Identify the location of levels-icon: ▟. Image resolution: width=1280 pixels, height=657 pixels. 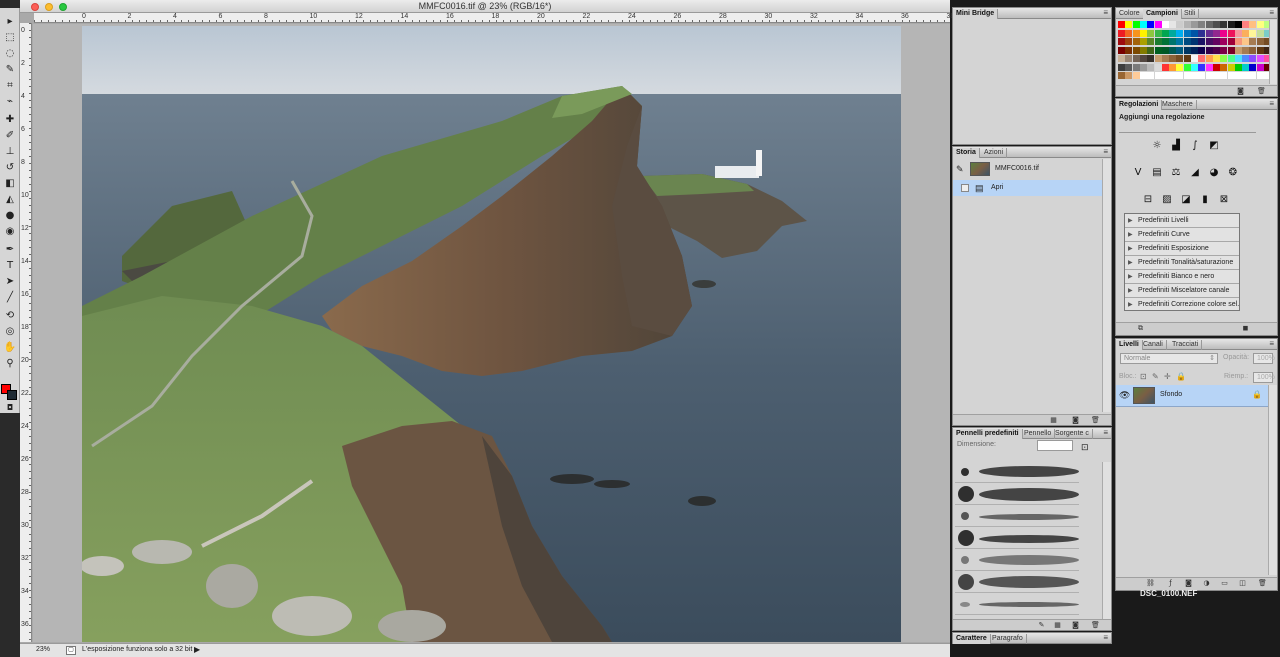
(1176, 145).